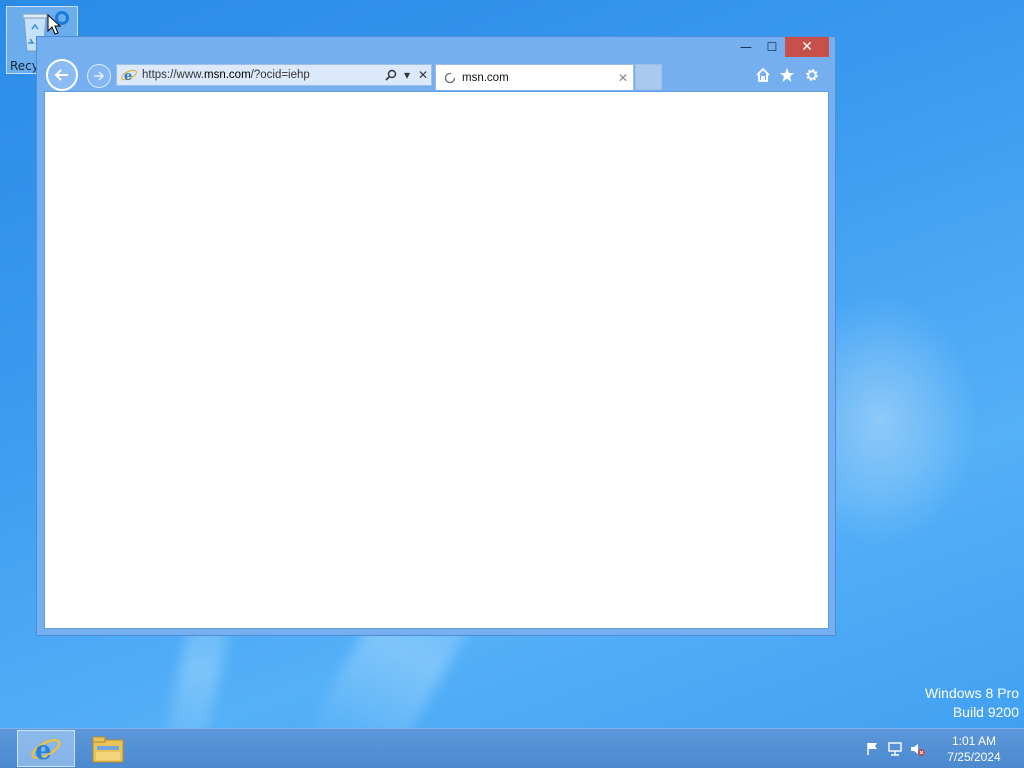  I want to click on arrow-right-icon, so click(99, 76).